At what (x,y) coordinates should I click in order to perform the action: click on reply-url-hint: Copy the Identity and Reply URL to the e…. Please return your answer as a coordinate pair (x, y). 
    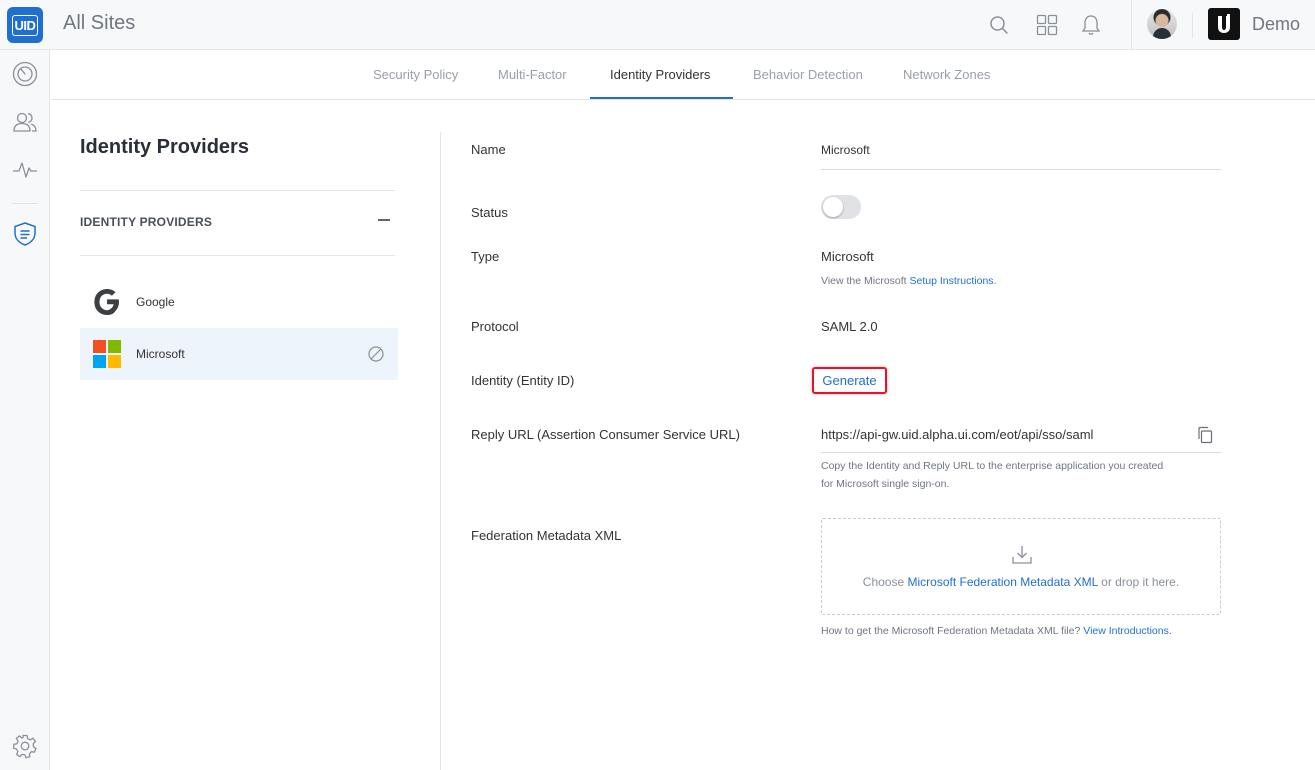
    Looking at the image, I should click on (992, 475).